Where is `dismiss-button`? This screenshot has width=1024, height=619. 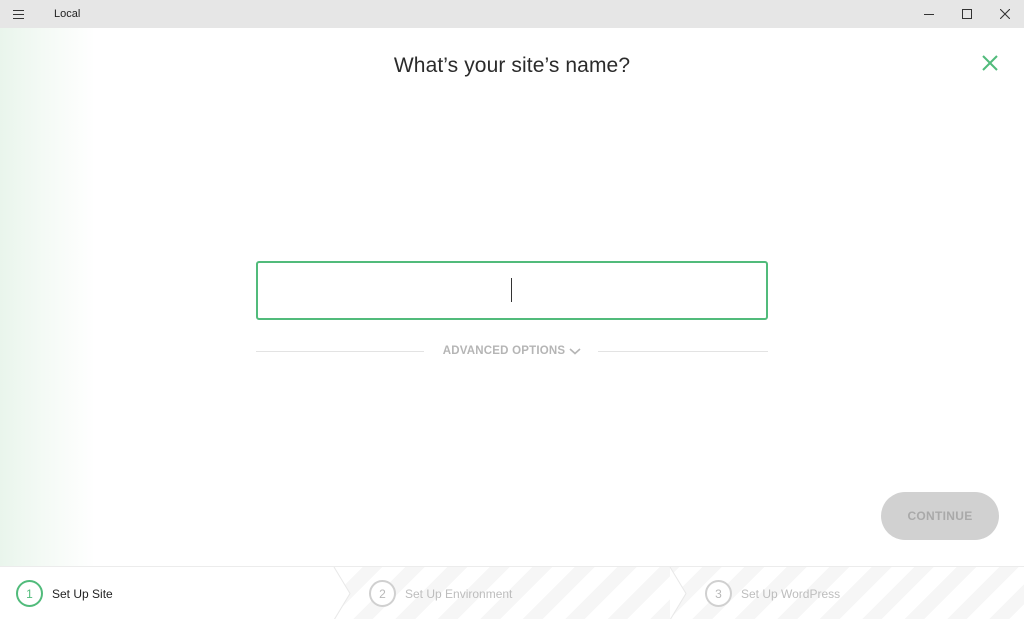
dismiss-button is located at coordinates (990, 63).